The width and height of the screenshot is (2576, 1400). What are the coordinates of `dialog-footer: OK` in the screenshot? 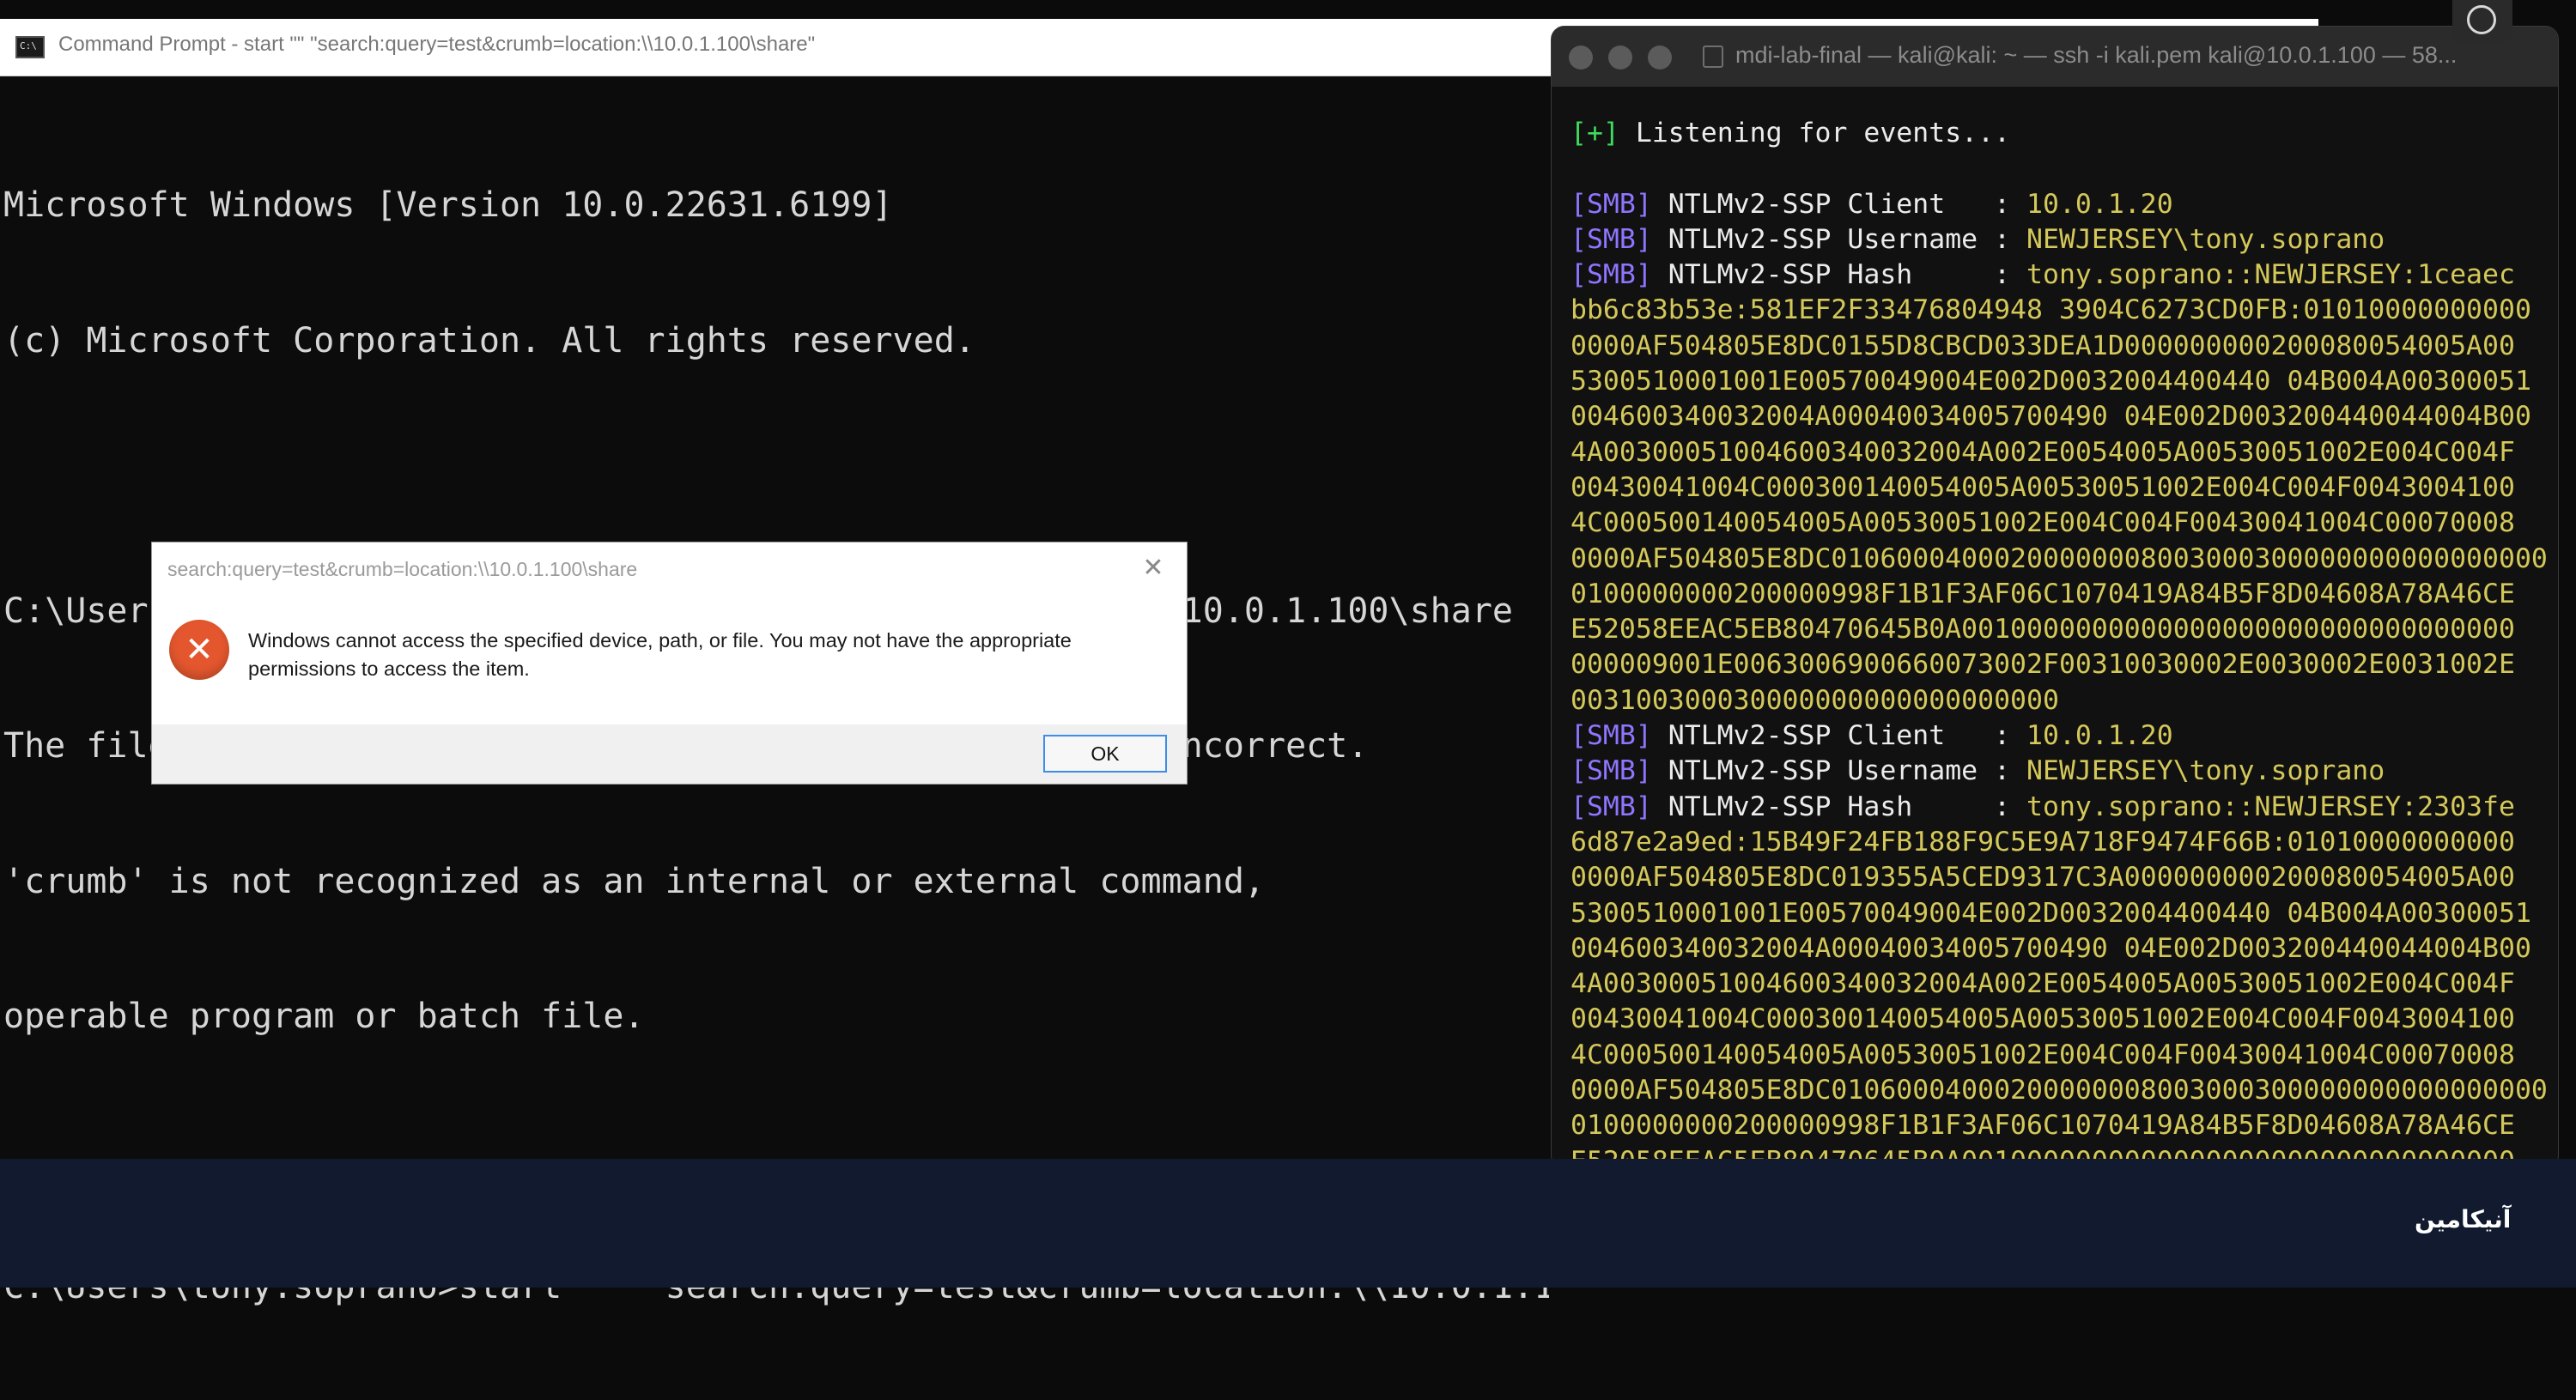 It's located at (669, 754).